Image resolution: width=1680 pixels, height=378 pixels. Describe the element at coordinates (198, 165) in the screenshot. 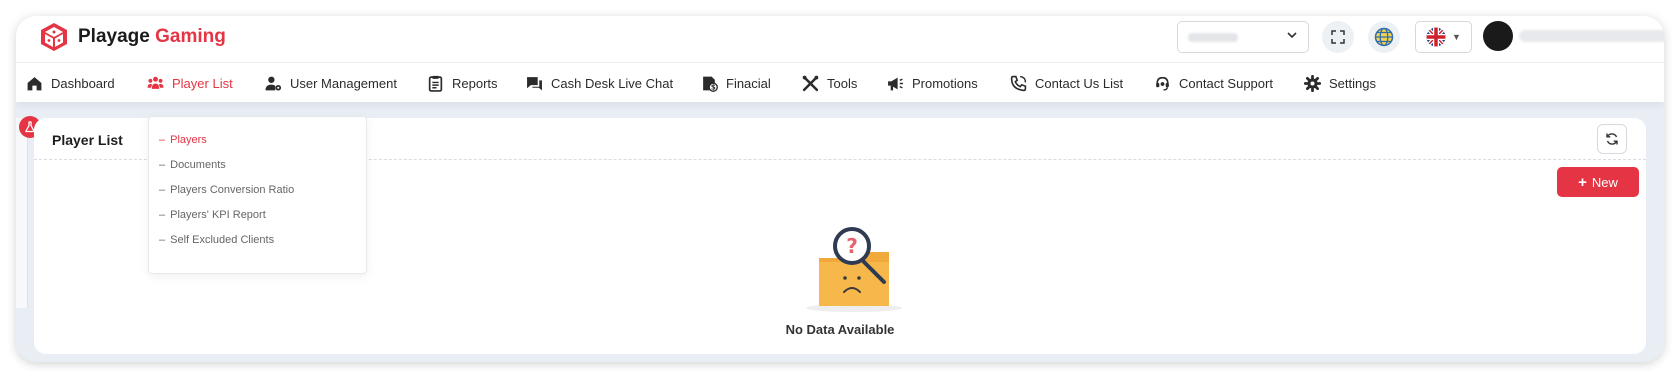

I see `dropdown-item-label: Documents` at that location.